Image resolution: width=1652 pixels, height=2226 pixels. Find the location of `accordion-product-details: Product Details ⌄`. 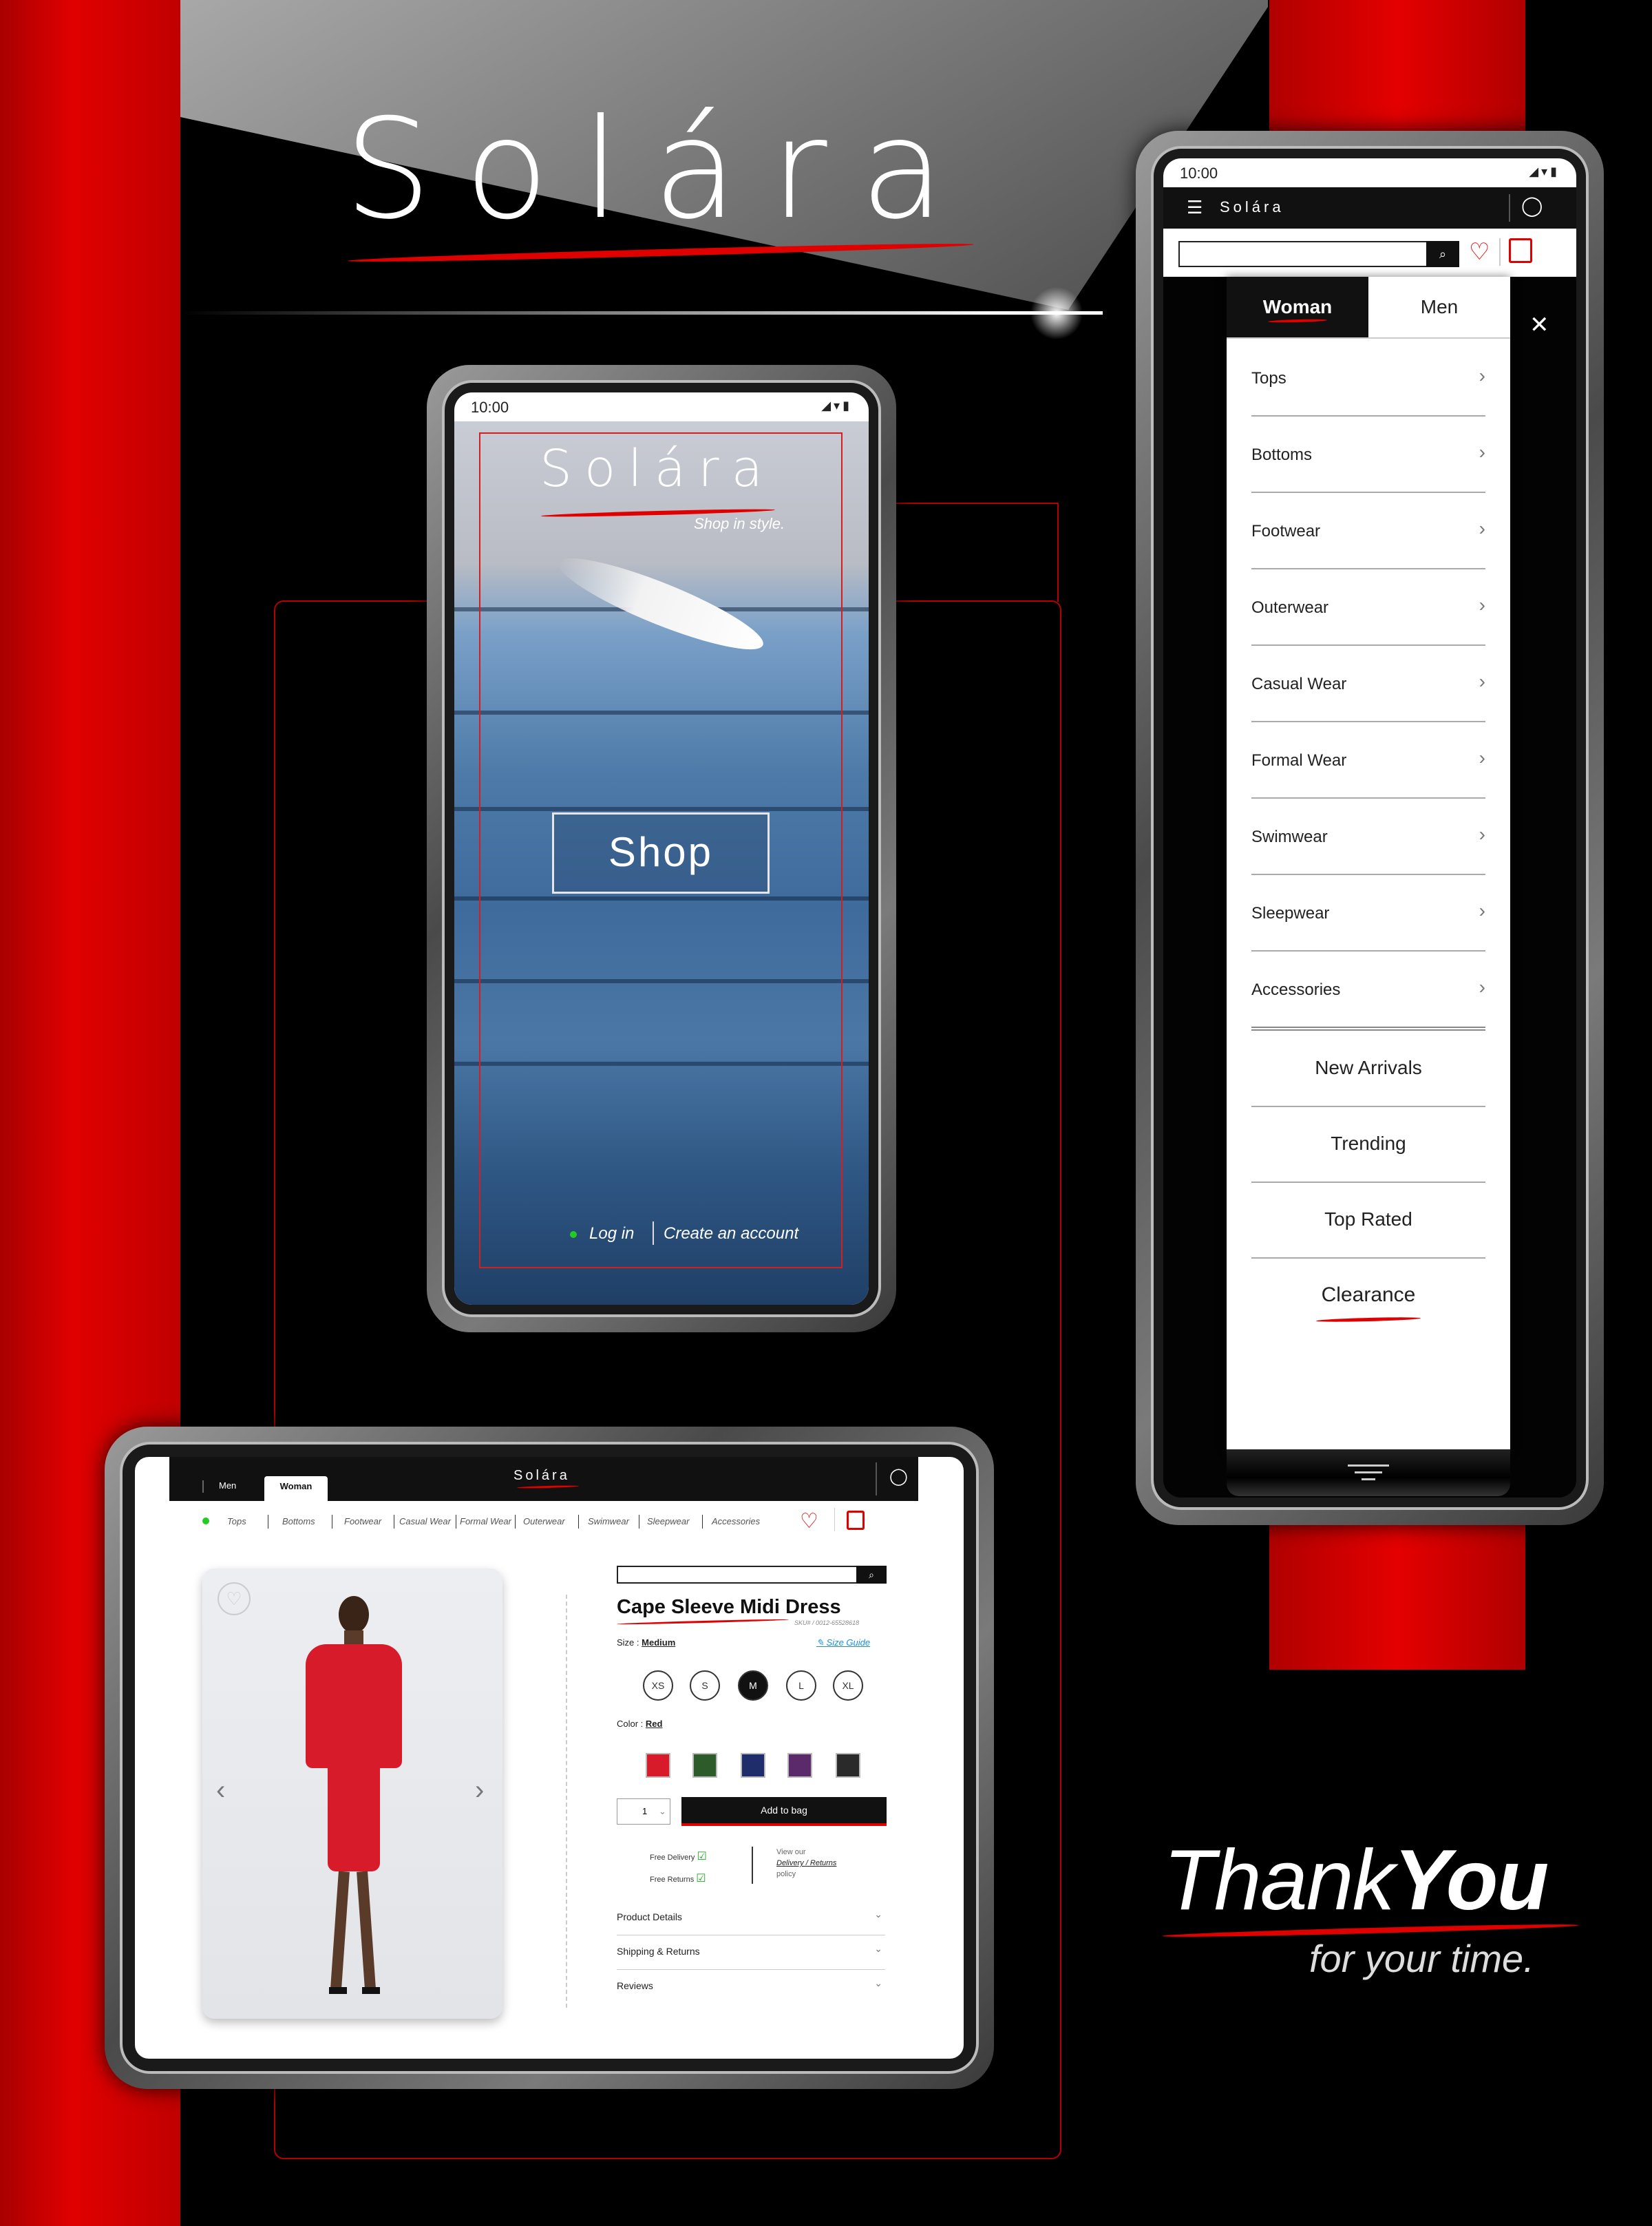

accordion-product-details: Product Details ⌄ is located at coordinates (751, 1917).